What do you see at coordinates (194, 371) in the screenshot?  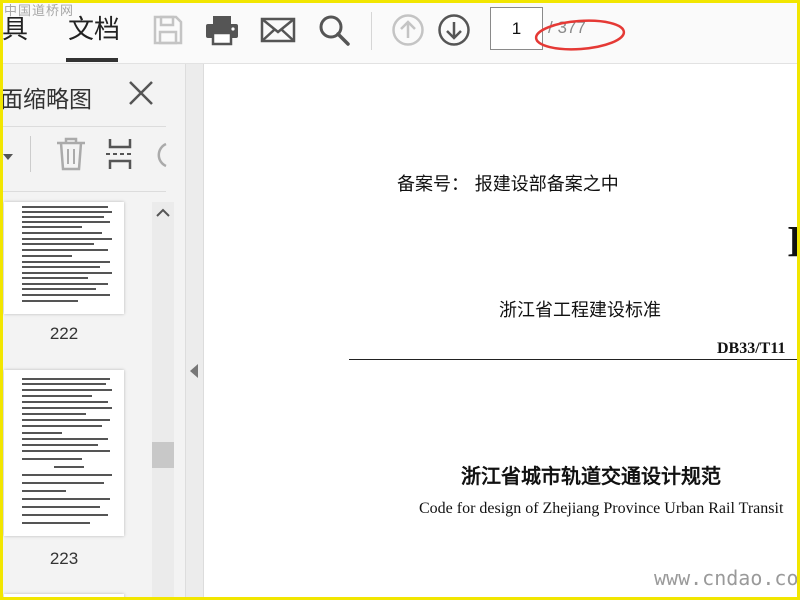 I see `chevron-left-icon` at bounding box center [194, 371].